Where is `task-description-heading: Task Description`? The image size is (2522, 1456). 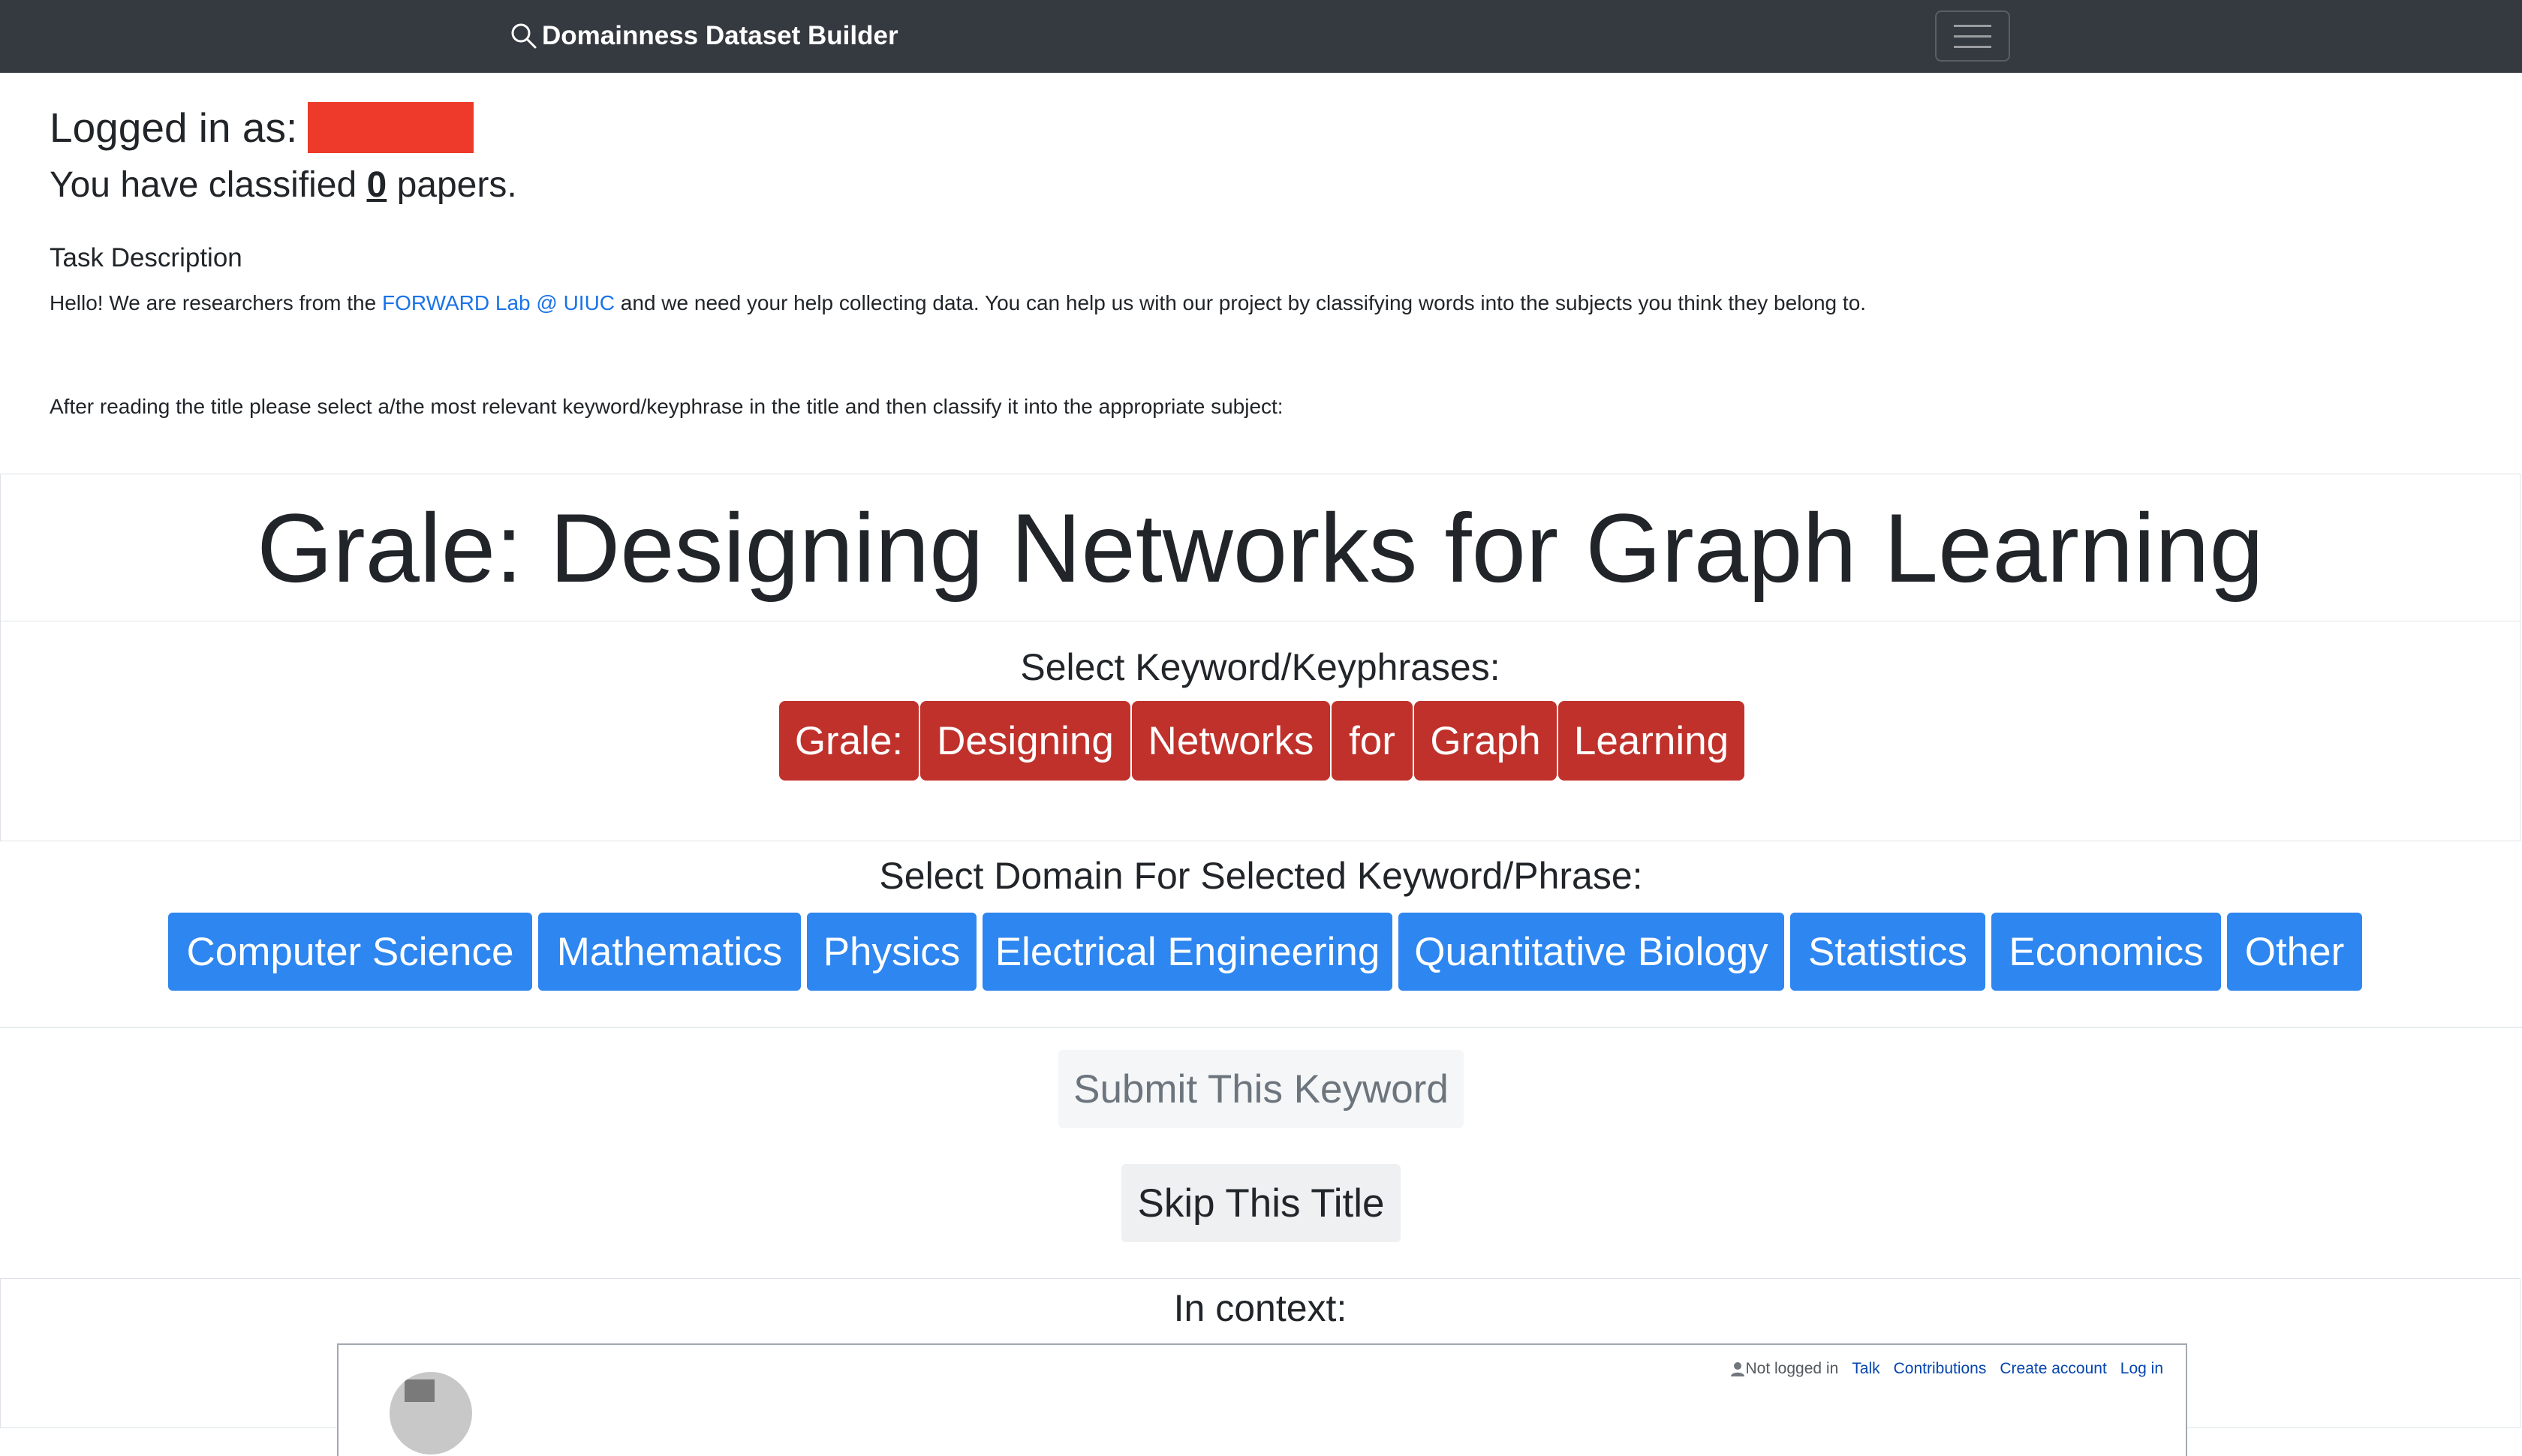 task-description-heading: Task Description is located at coordinates (146, 257).